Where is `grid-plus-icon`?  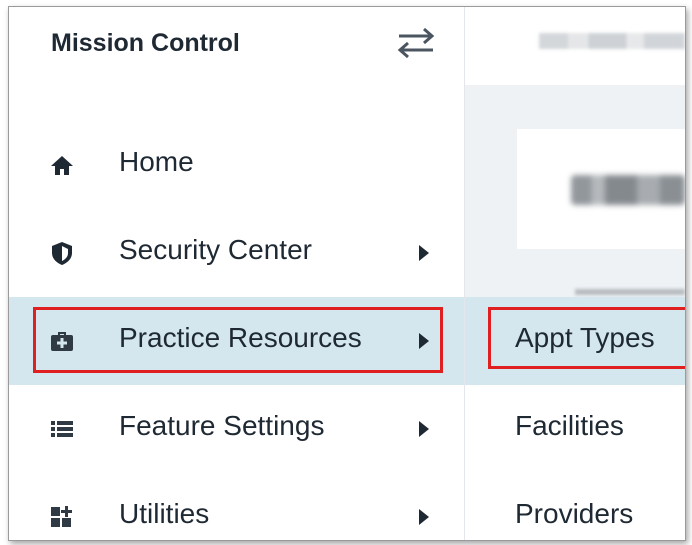
grid-plus-icon is located at coordinates (61, 516).